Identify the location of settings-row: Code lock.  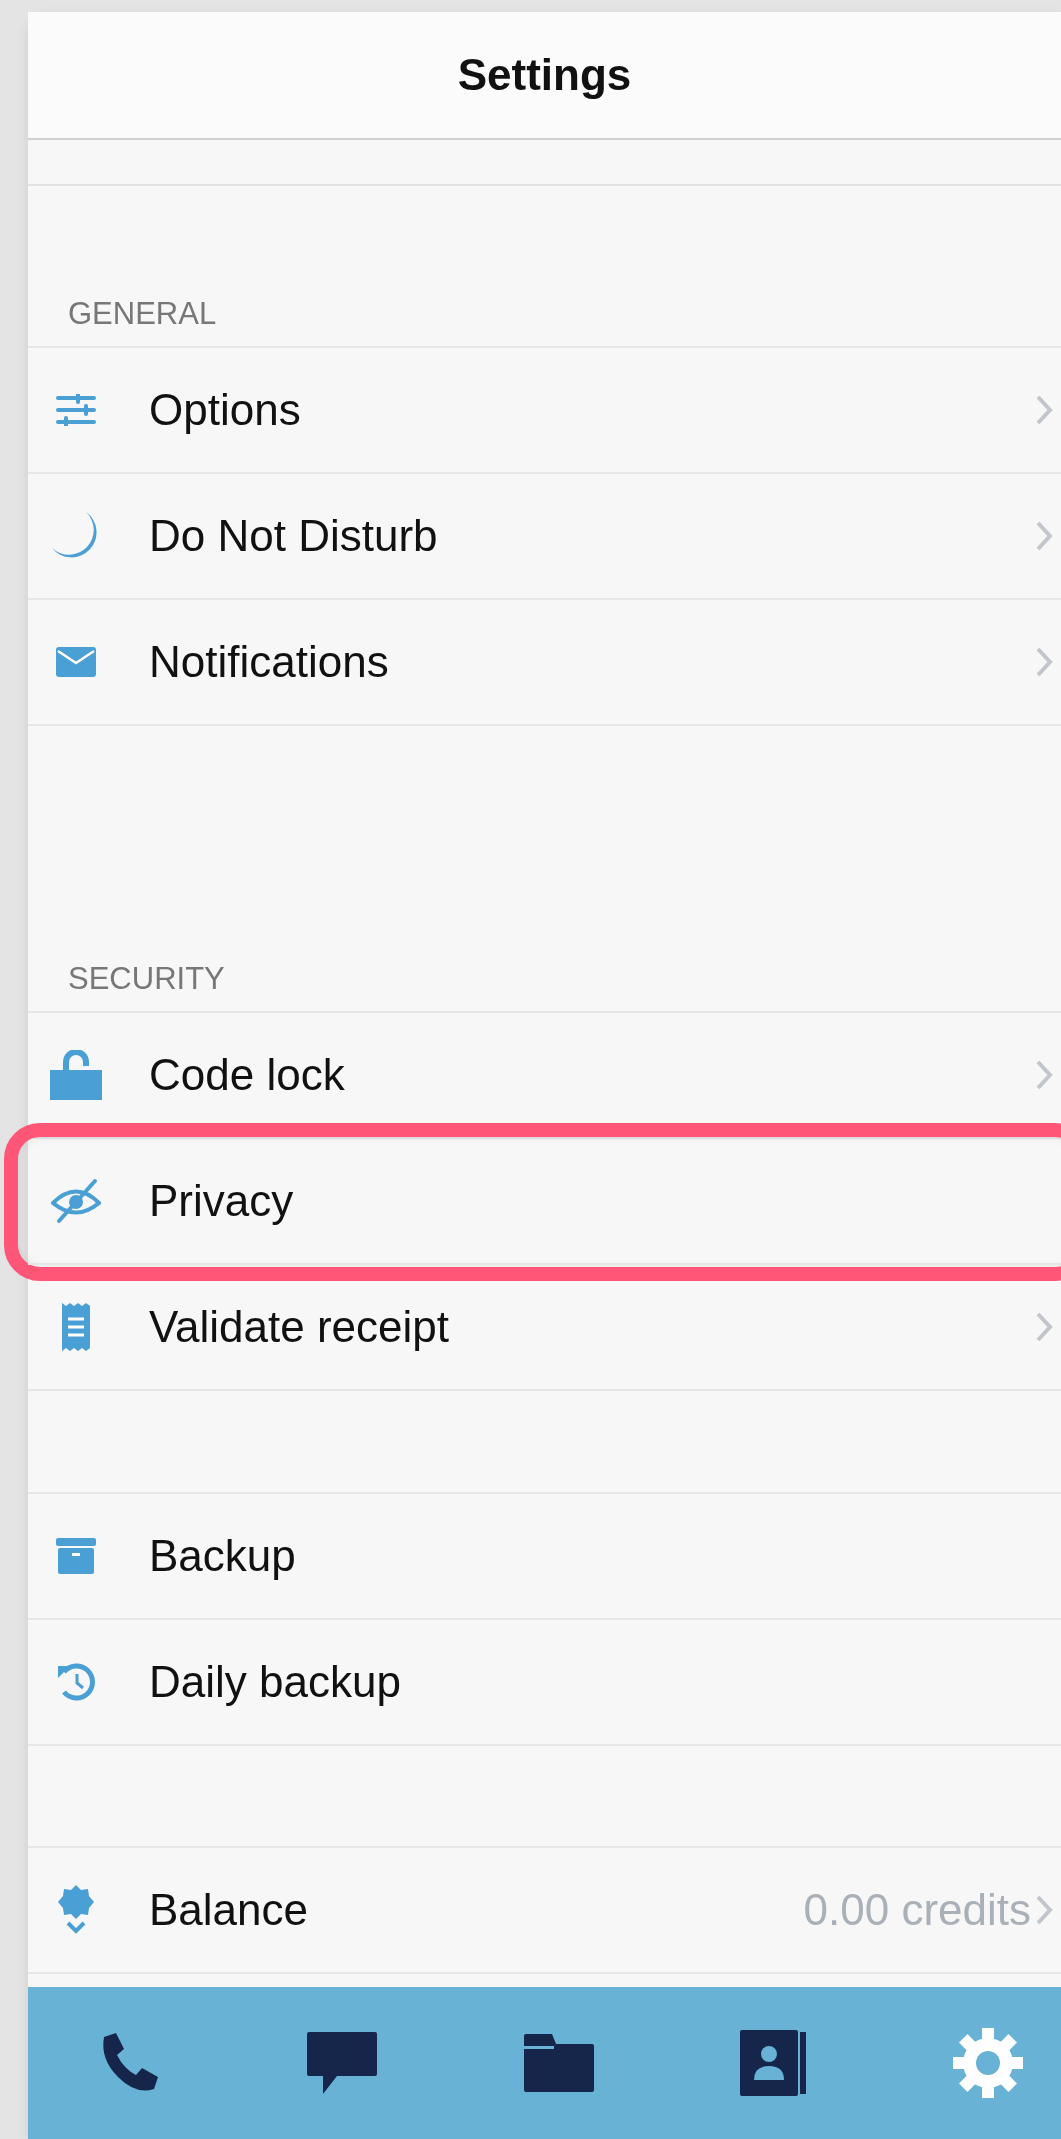
(544, 1076).